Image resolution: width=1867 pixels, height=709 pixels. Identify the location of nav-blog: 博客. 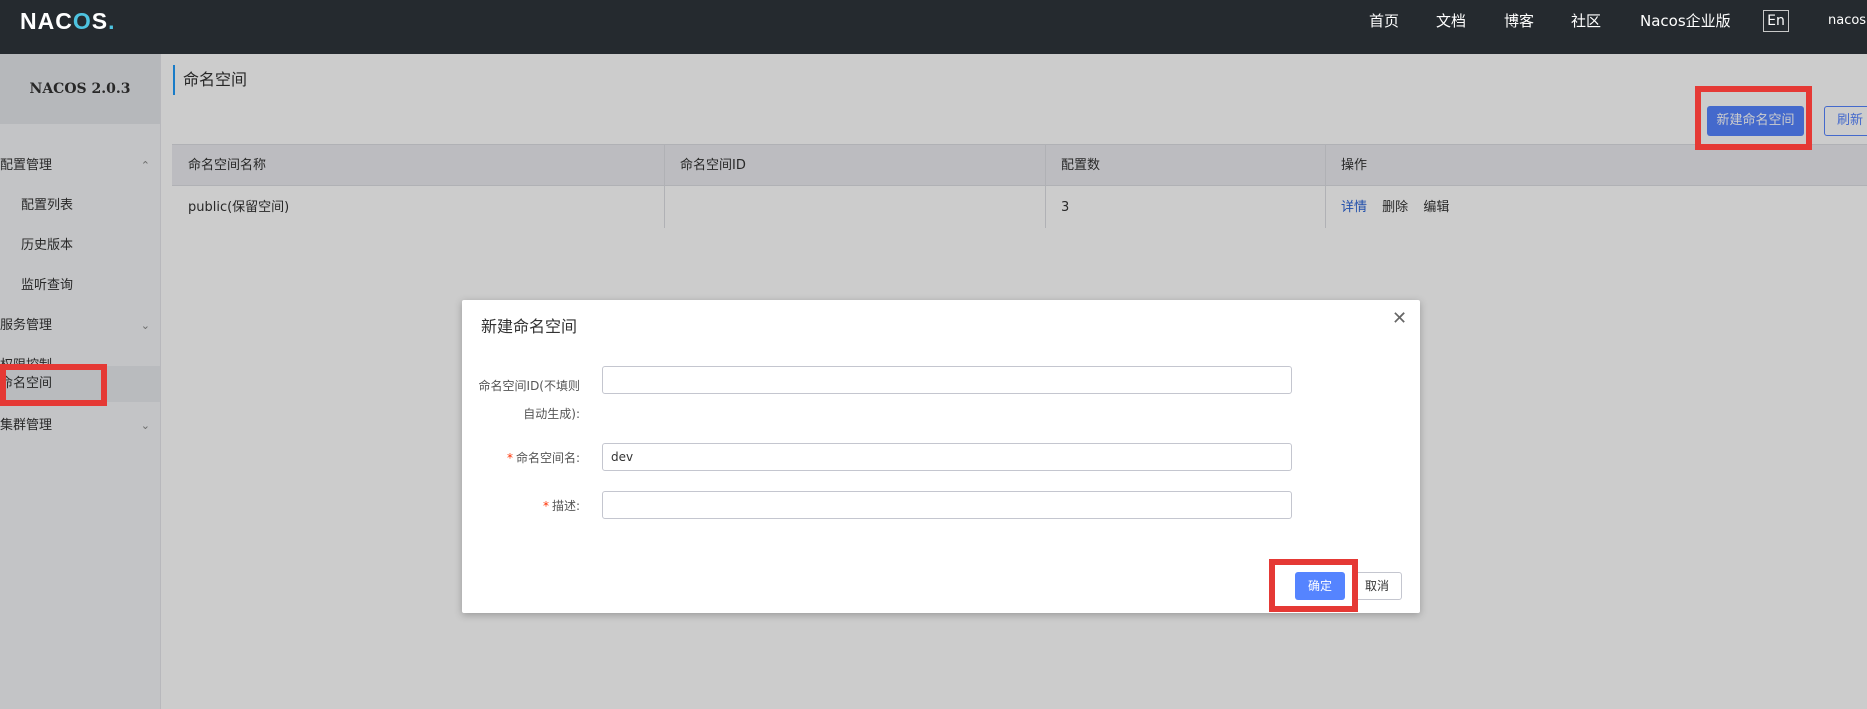
(1519, 21).